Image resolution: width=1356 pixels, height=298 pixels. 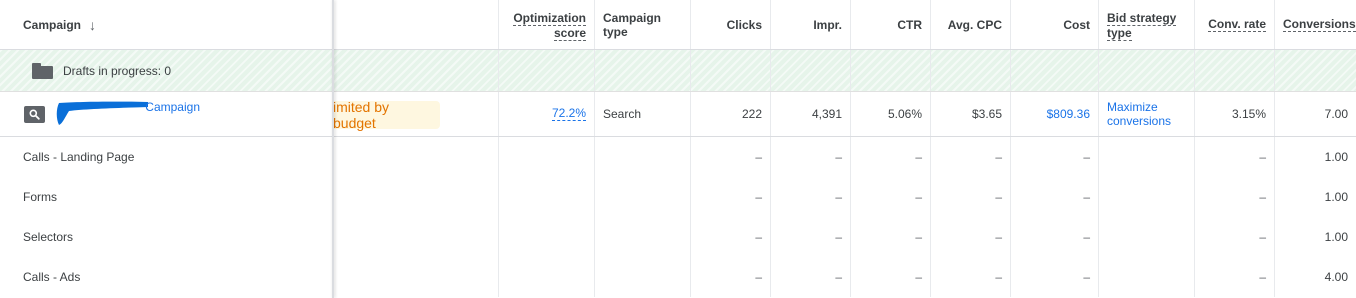 I want to click on drafts-convrate-cell, so click(x=1234, y=70).